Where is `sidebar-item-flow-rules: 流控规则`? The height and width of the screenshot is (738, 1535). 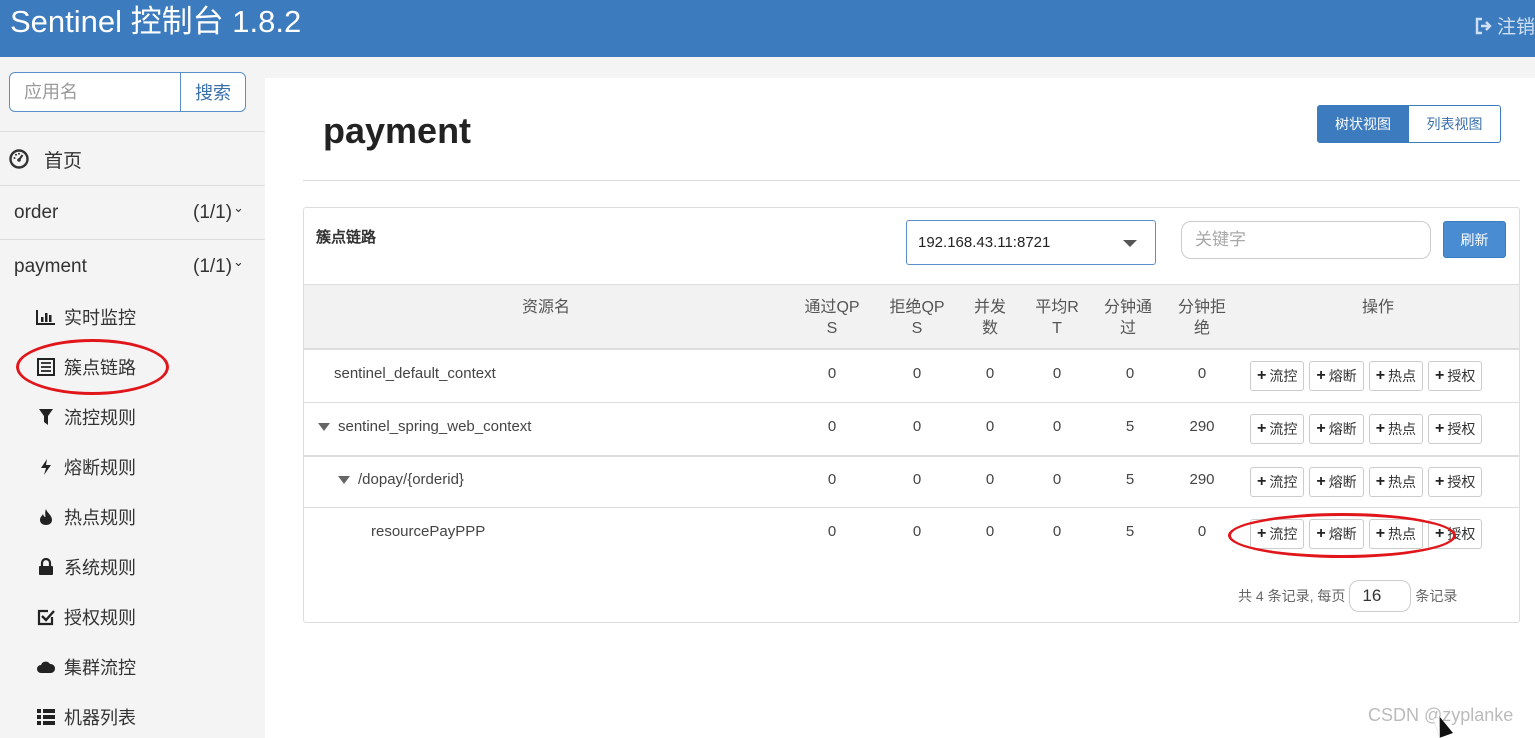 sidebar-item-flow-rules: 流控规则 is located at coordinates (132, 417).